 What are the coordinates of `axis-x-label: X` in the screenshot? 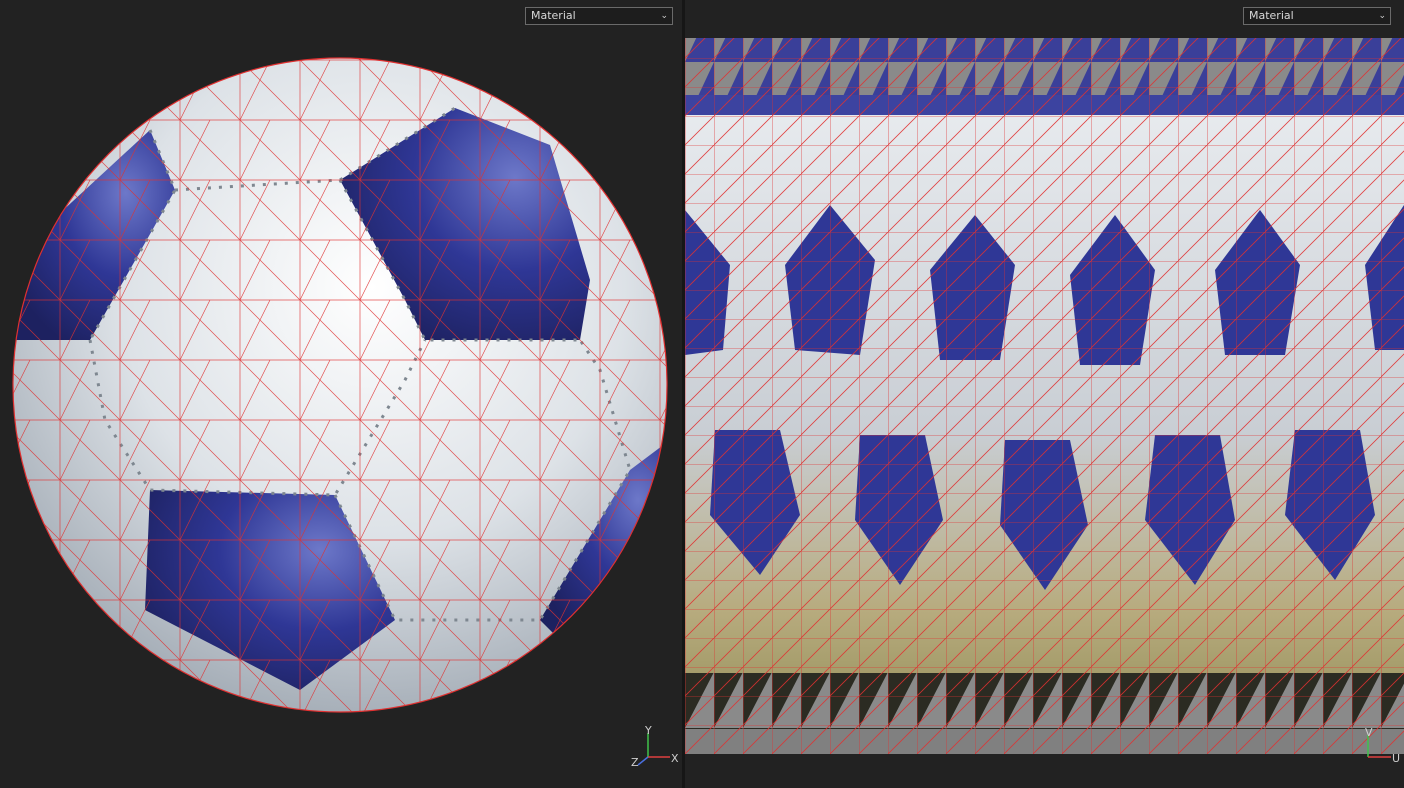 It's located at (675, 758).